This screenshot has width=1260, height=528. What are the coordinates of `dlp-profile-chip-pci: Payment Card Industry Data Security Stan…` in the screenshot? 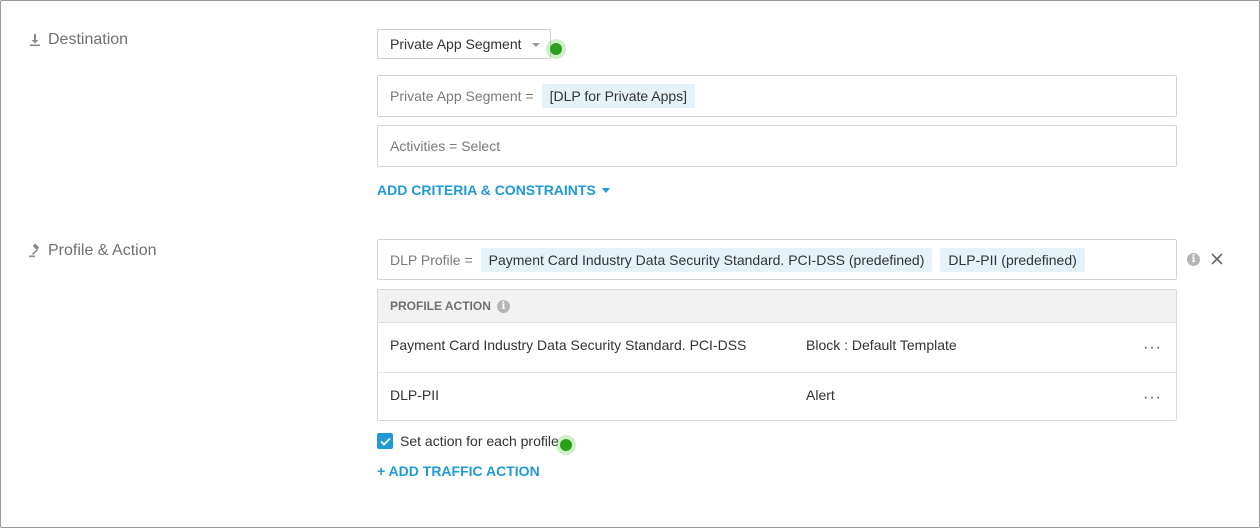 It's located at (706, 259).